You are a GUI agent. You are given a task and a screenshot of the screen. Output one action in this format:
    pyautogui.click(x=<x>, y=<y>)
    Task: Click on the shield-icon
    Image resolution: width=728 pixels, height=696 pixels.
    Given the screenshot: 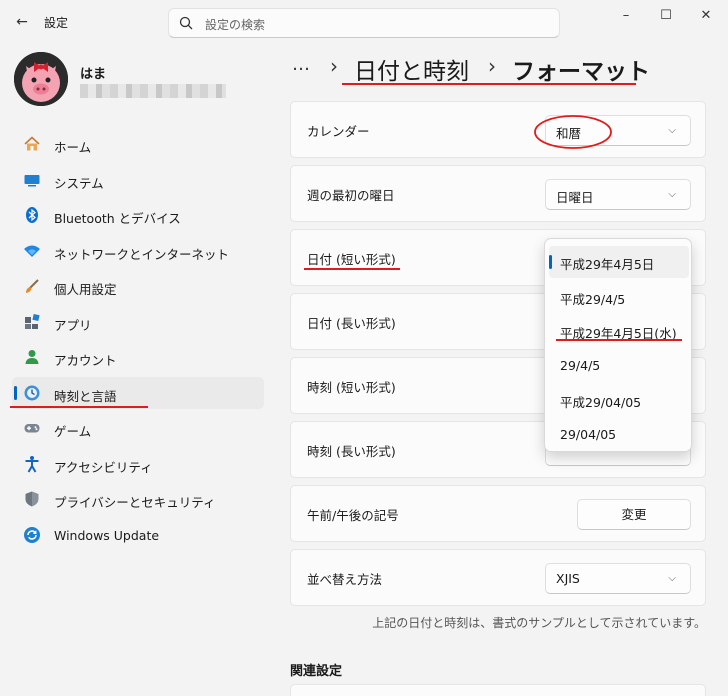 What is the action you would take?
    pyautogui.click(x=32, y=499)
    